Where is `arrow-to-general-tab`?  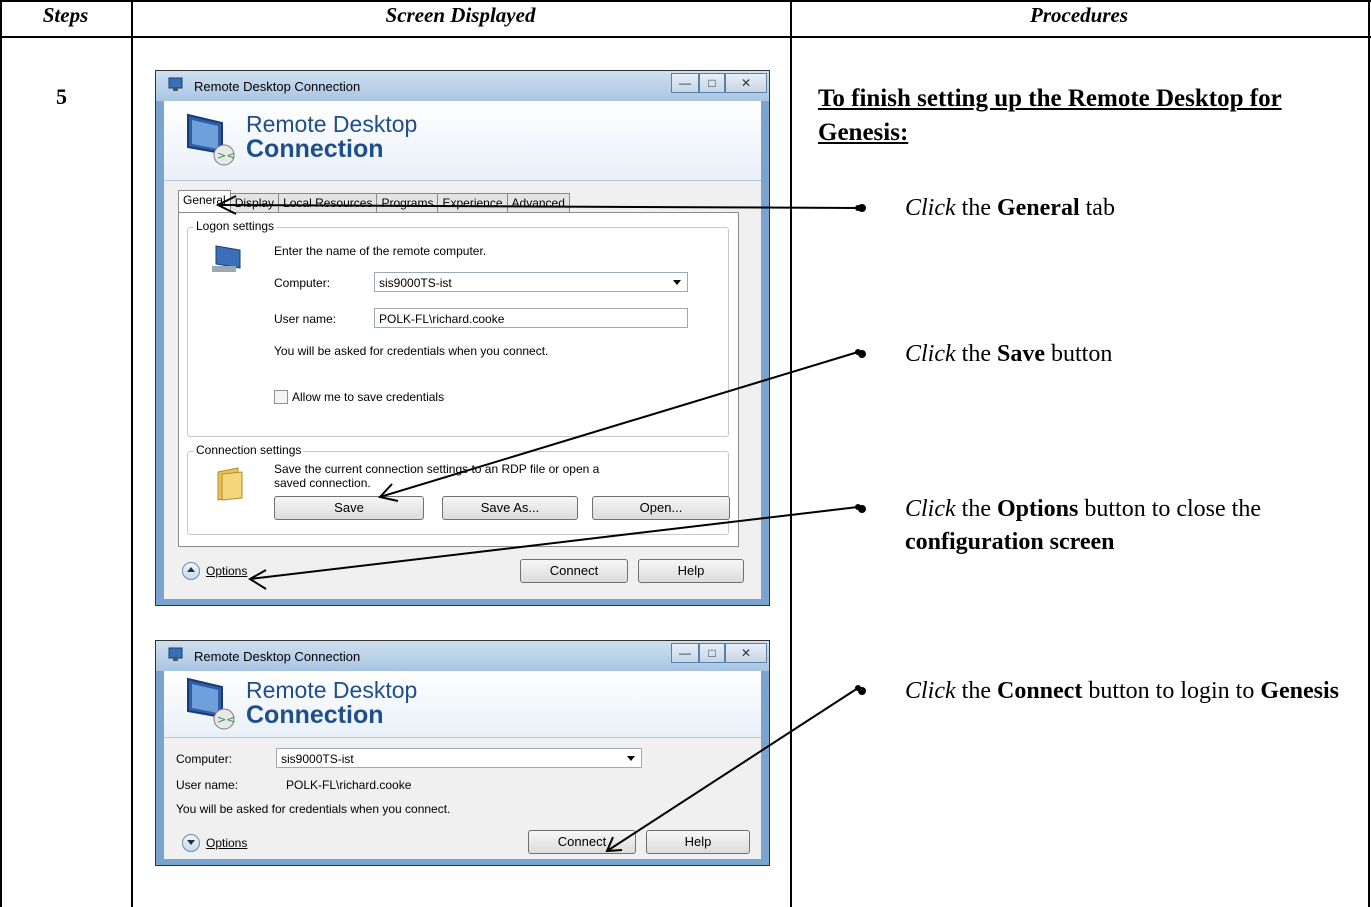 arrow-to-general-tab is located at coordinates (538, 206).